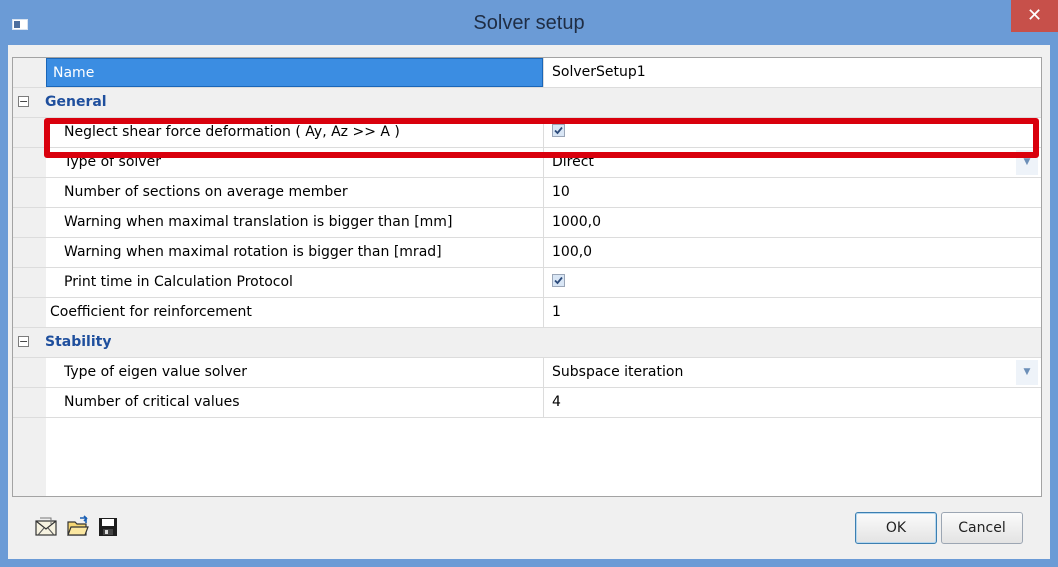 The height and width of the screenshot is (567, 1058). What do you see at coordinates (151, 312) in the screenshot?
I see `property-label: Coefficient for reinforcement` at bounding box center [151, 312].